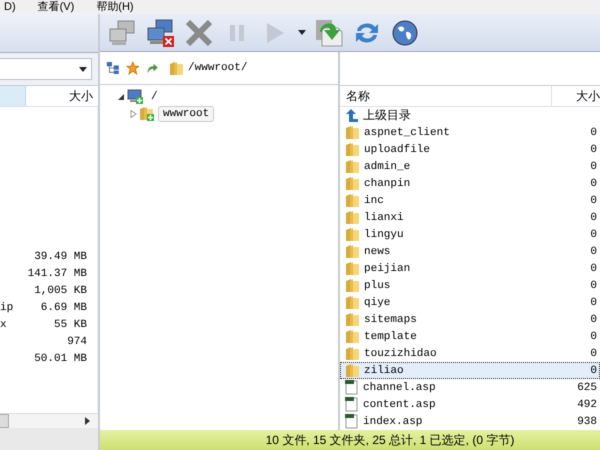 The width and height of the screenshot is (600, 450). Describe the element at coordinates (470, 251) in the screenshot. I see `file-row: news 0` at that location.